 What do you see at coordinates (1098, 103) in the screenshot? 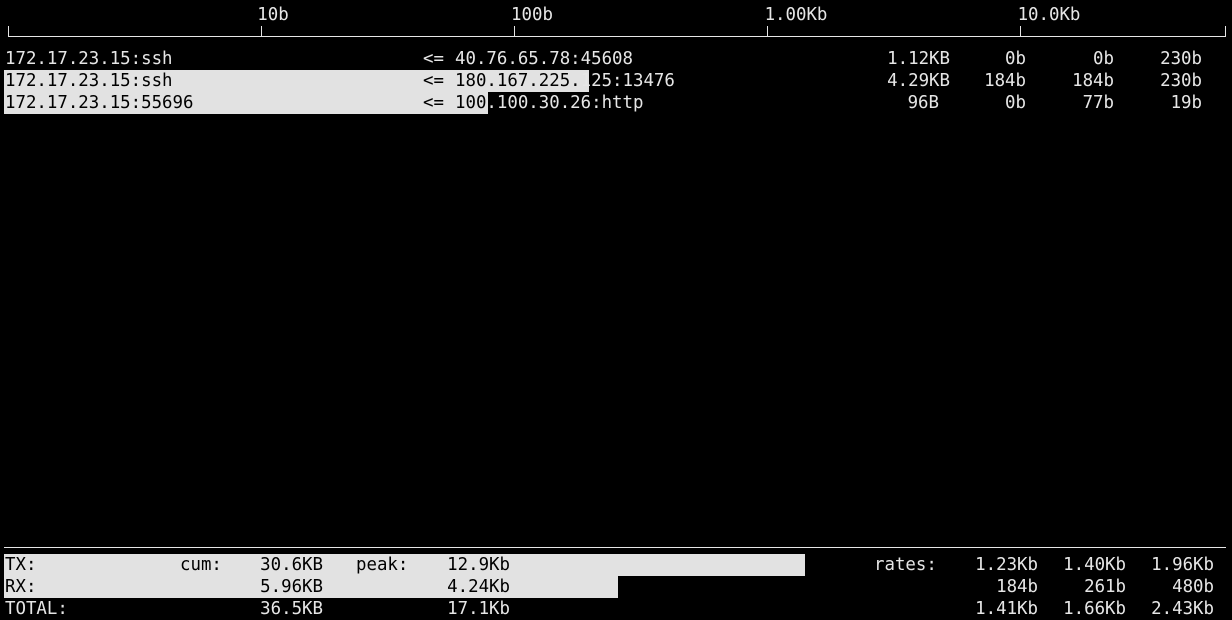
I see `rate-10s: 77b` at bounding box center [1098, 103].